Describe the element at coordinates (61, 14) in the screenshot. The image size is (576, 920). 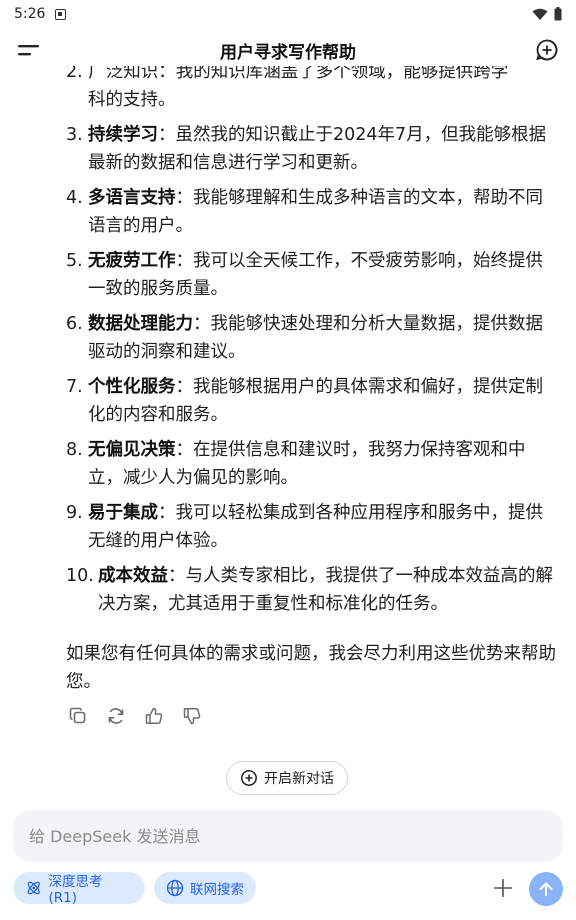
I see `notification-icon` at that location.